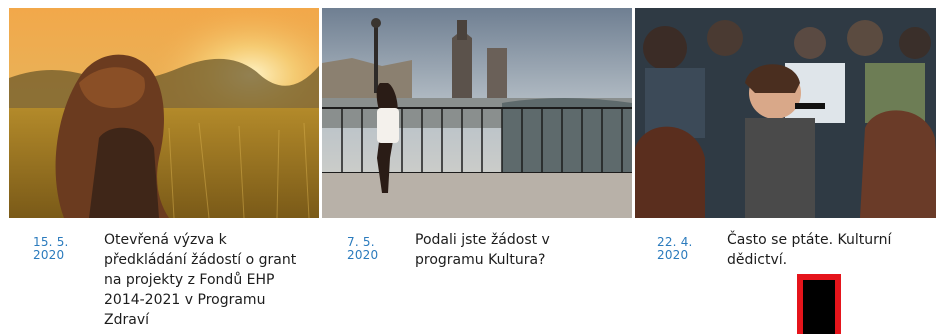 The image size is (936, 334). I want to click on news-date: 7. 5. 2020, so click(372, 249).